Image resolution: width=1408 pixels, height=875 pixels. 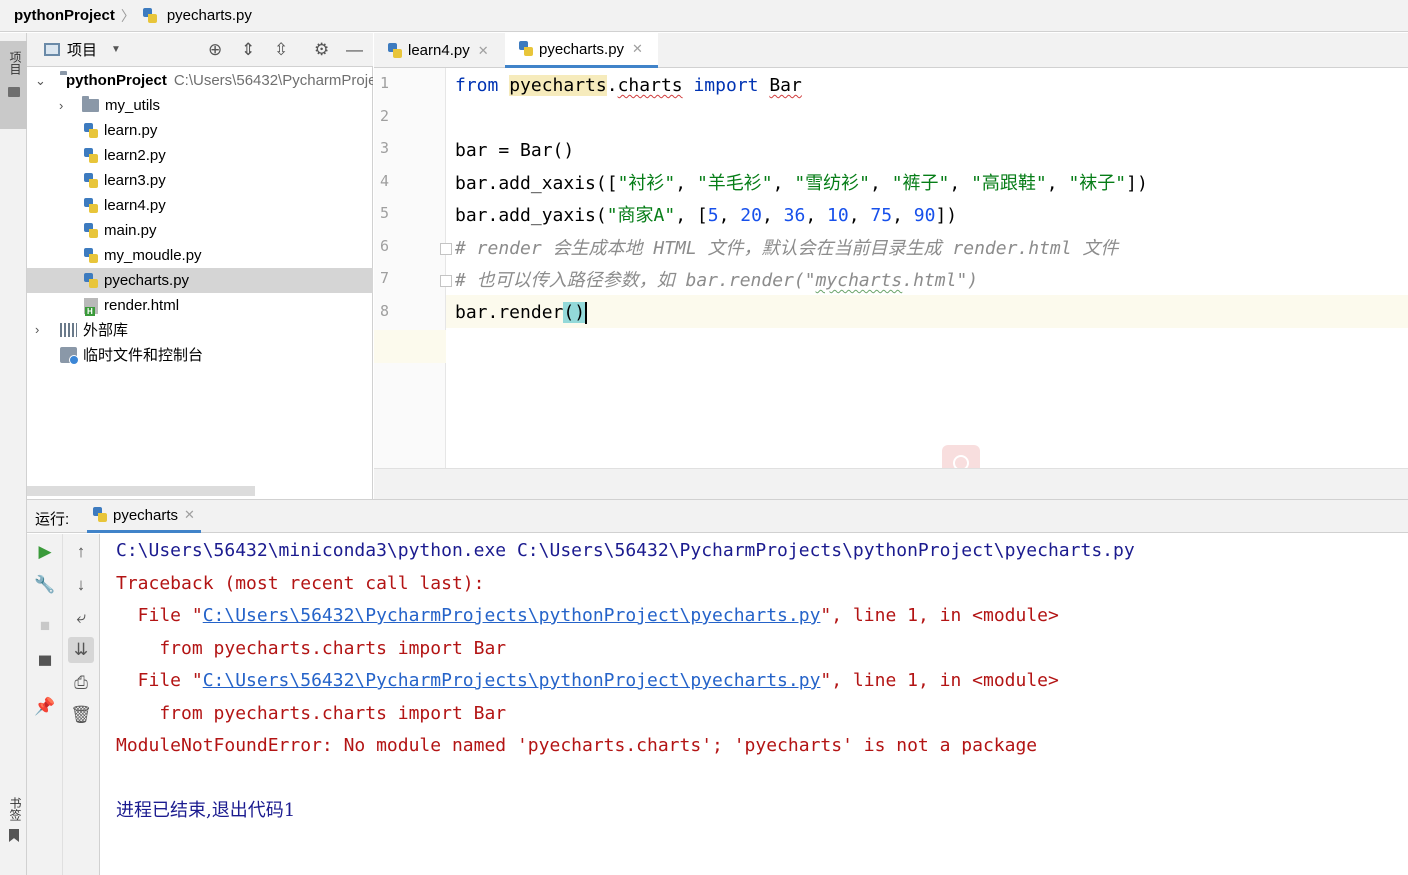 What do you see at coordinates (946, 215) in the screenshot?
I see `code-token: ])` at bounding box center [946, 215].